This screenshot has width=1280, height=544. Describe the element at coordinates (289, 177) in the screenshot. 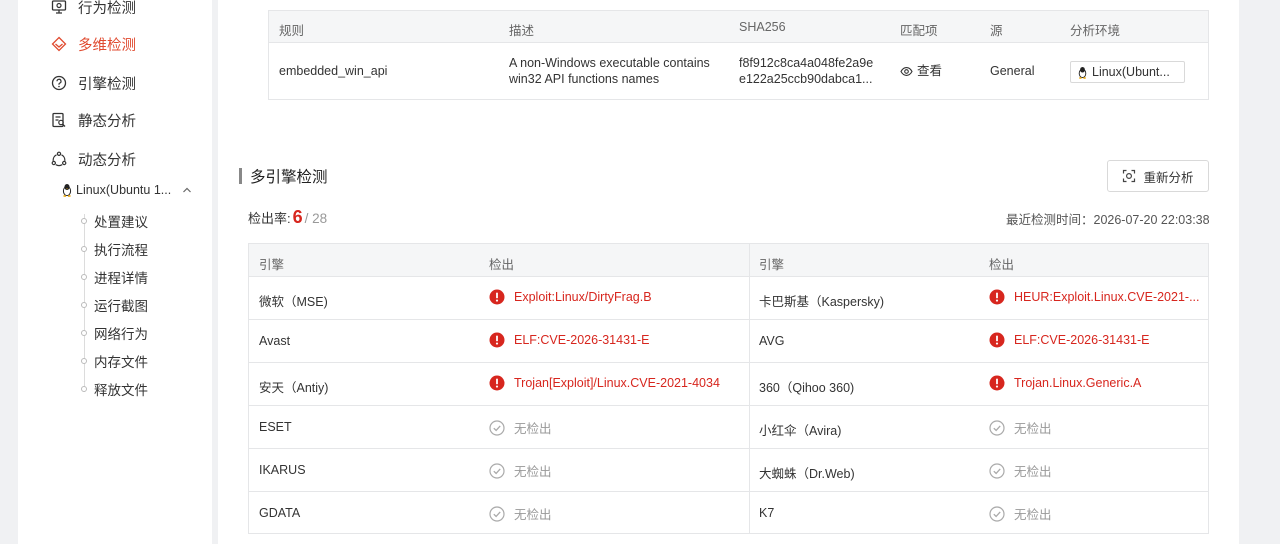

I see `section-title-text: 多引擎检测` at that location.